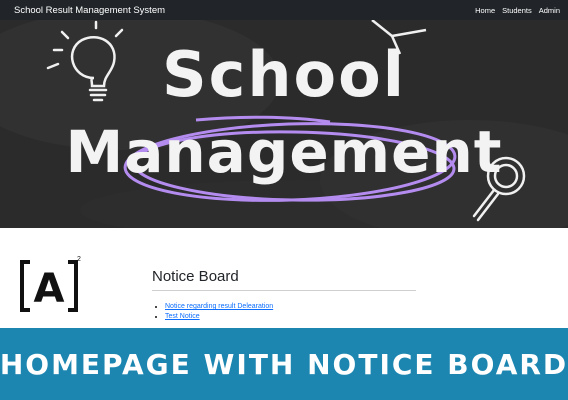  Describe the element at coordinates (485, 10) in the screenshot. I see `nav-link-home: Home` at that location.